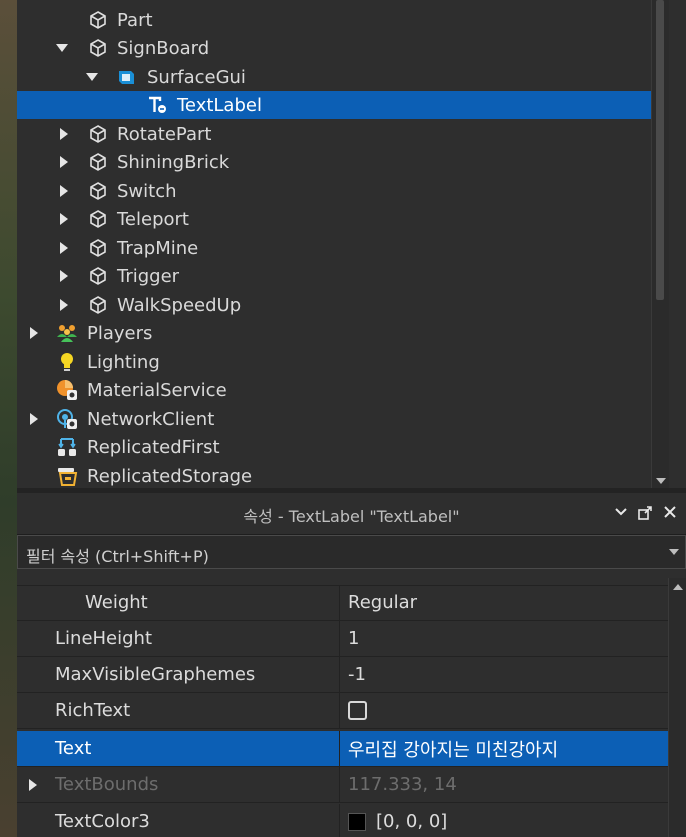  I want to click on viewport-edge, so click(8, 418).